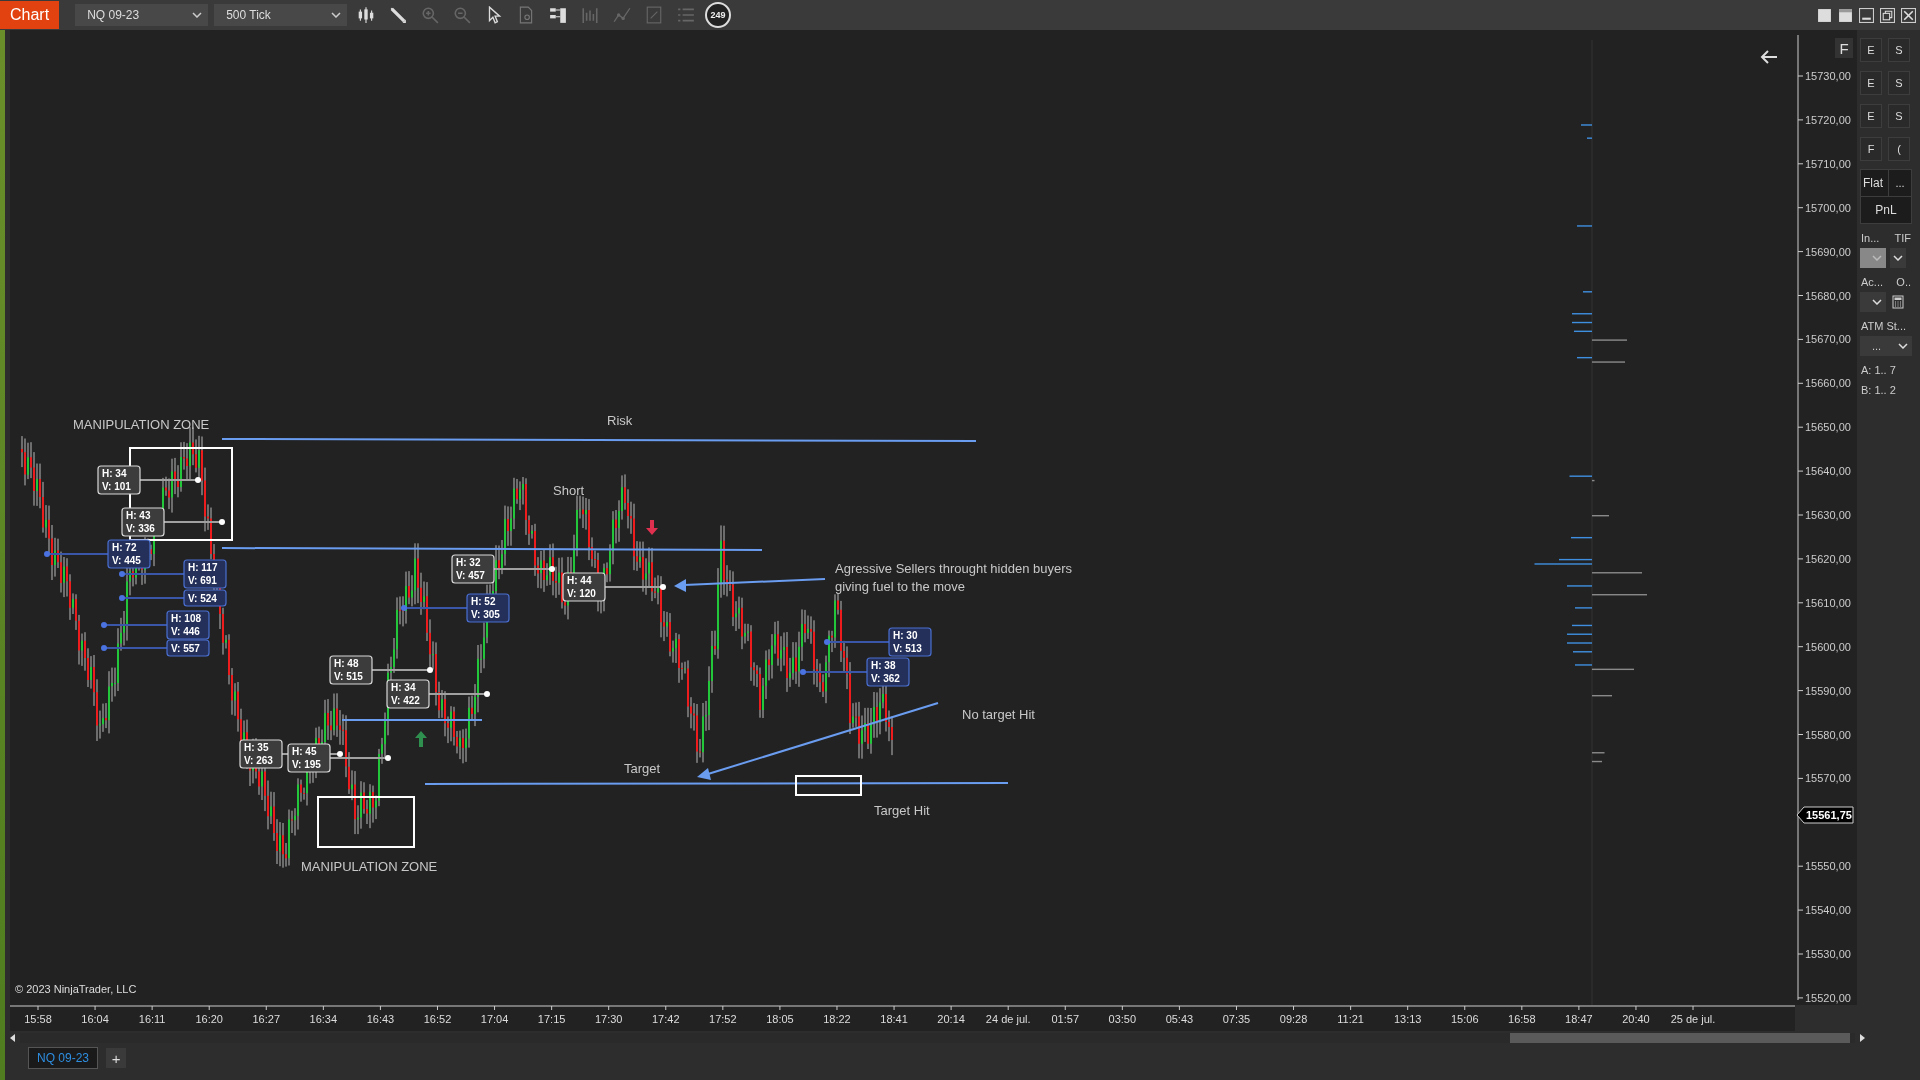 The image size is (1920, 1080). What do you see at coordinates (1866, 15) in the screenshot?
I see `minimize-icon` at bounding box center [1866, 15].